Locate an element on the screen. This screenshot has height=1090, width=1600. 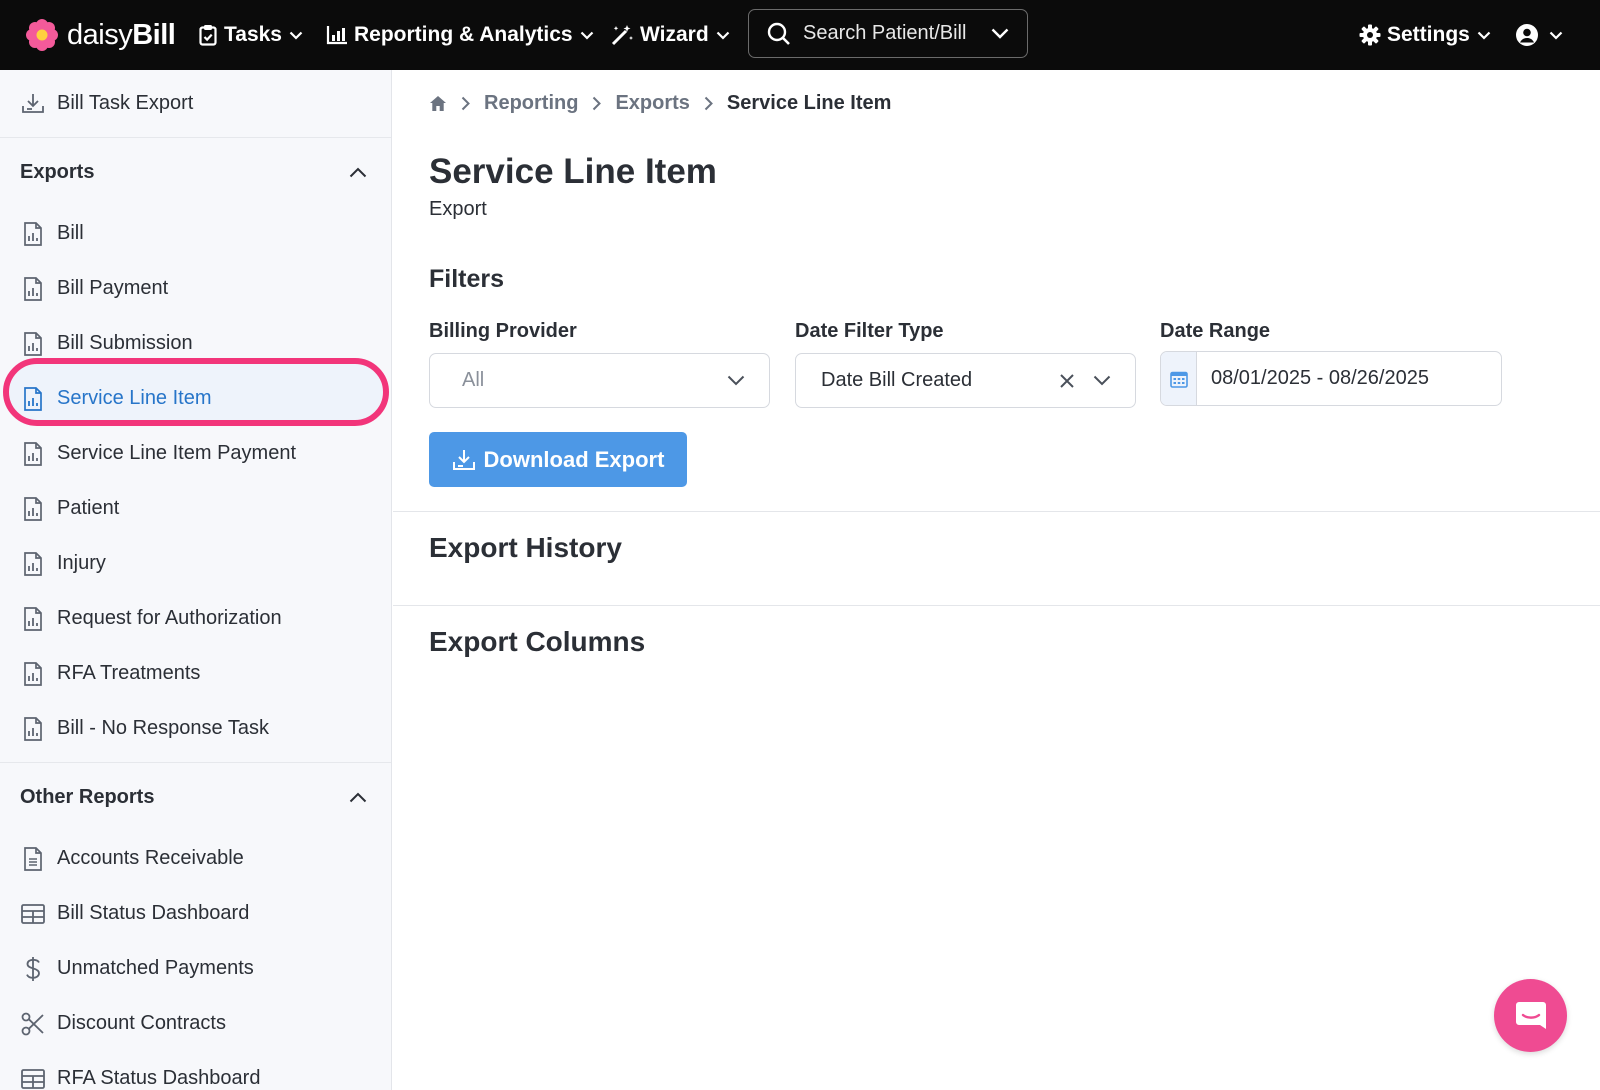
sidebar-item-label: RFA Treatments is located at coordinates (129, 673).